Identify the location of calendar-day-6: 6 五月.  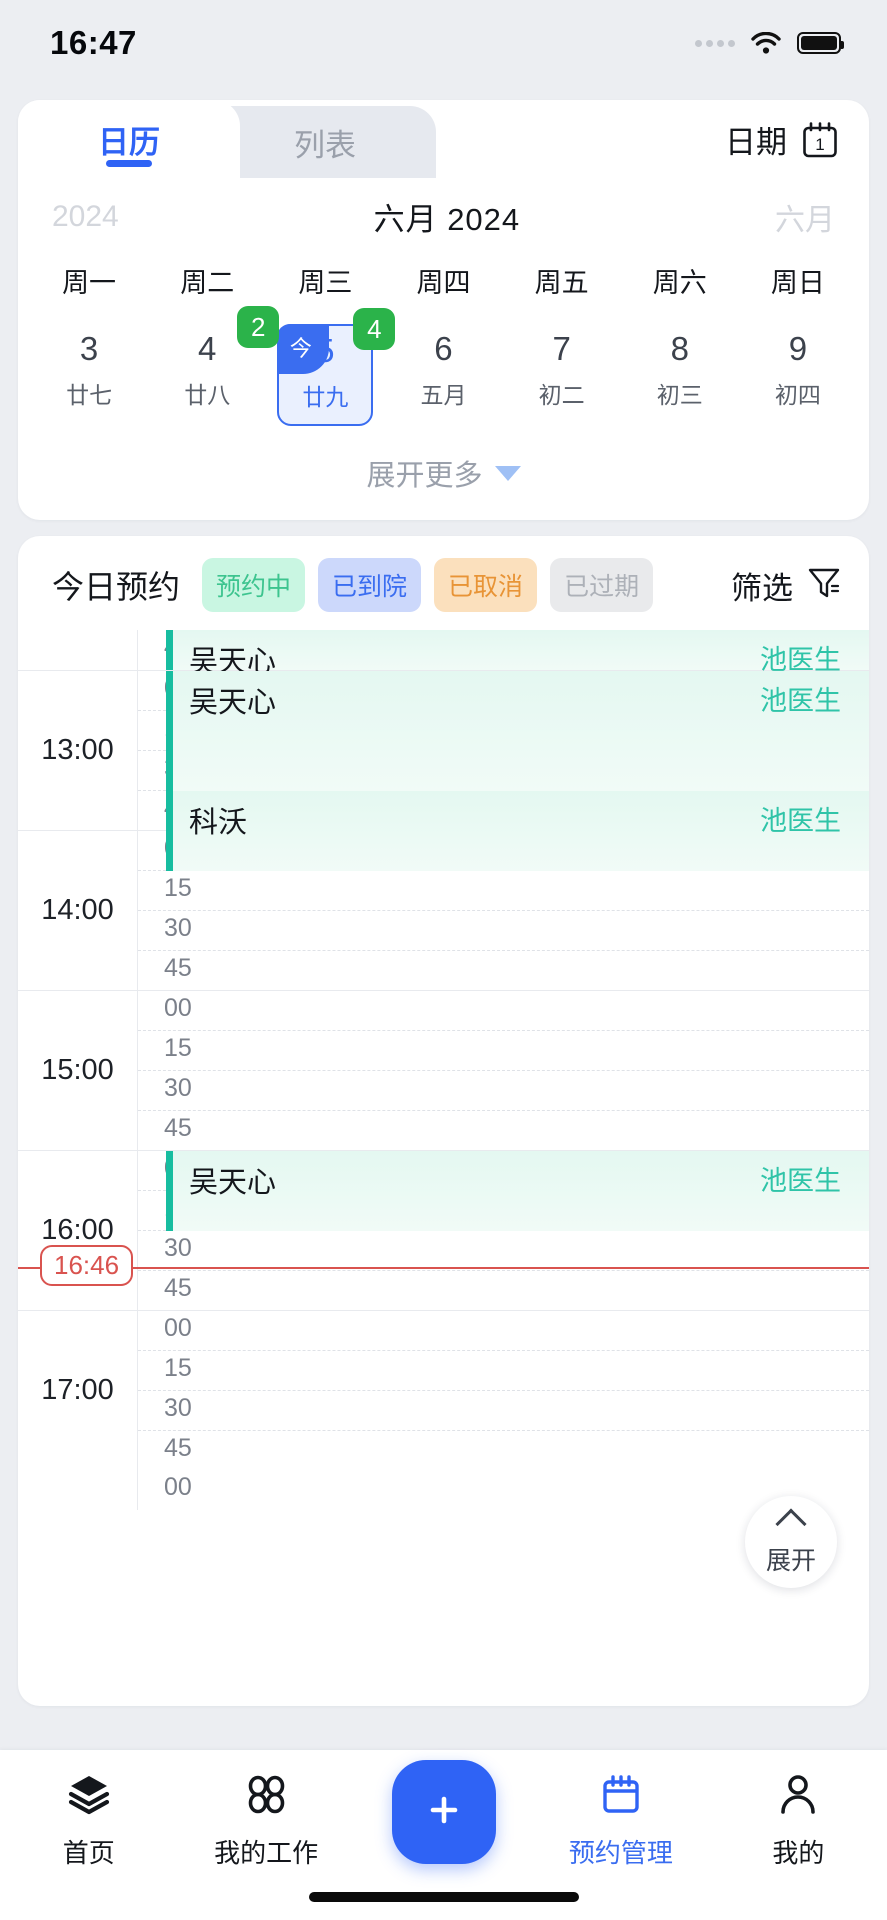
(443, 372).